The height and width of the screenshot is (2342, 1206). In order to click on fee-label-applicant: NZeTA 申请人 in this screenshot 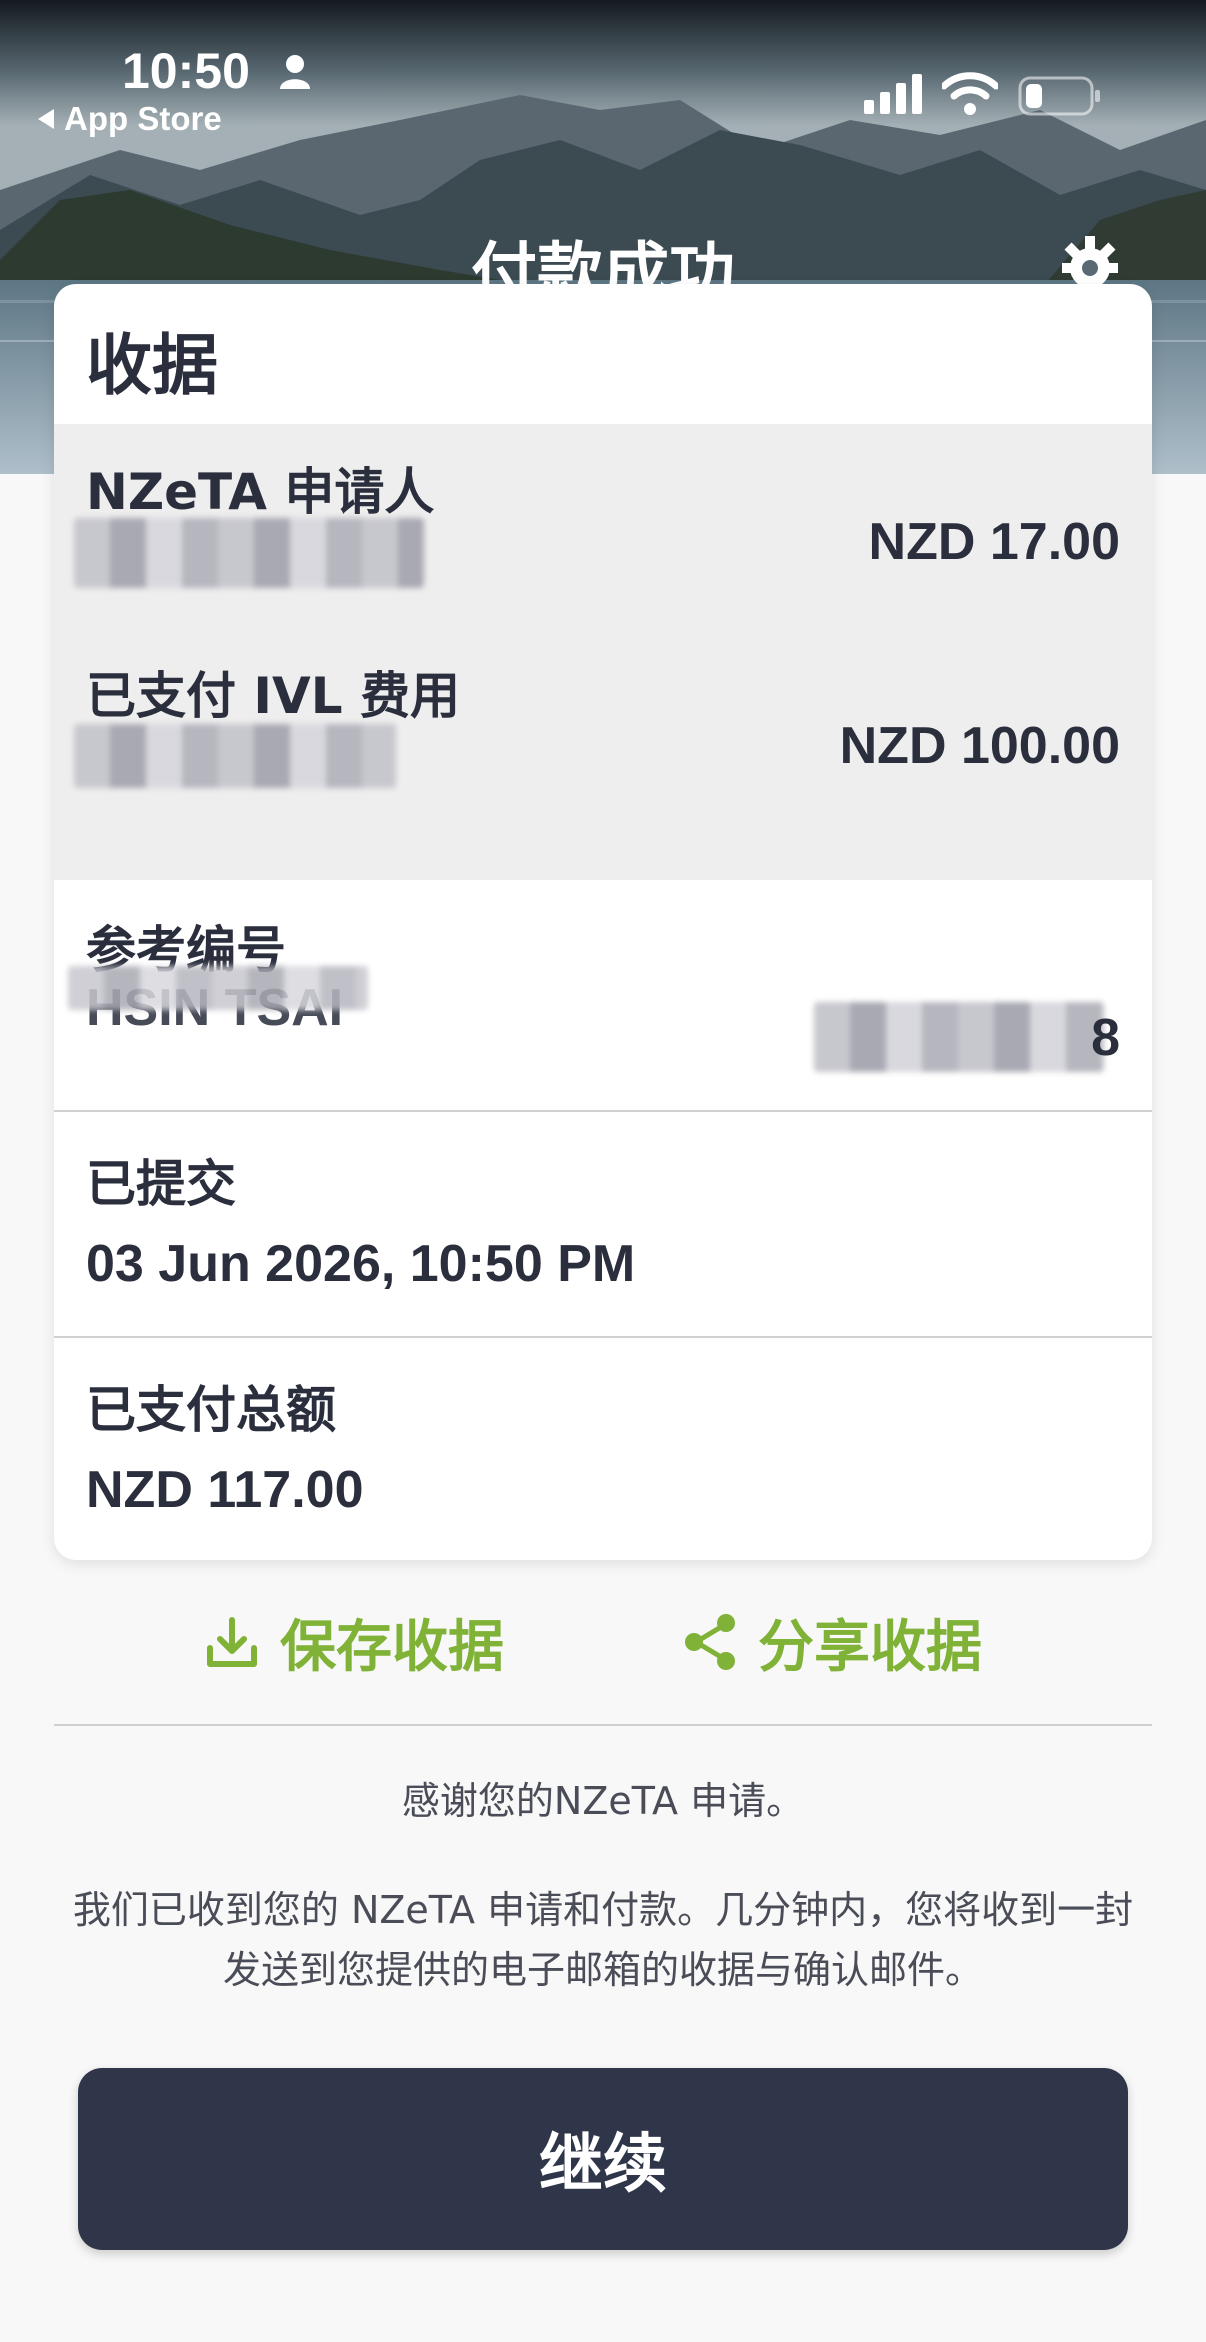, I will do `click(260, 492)`.